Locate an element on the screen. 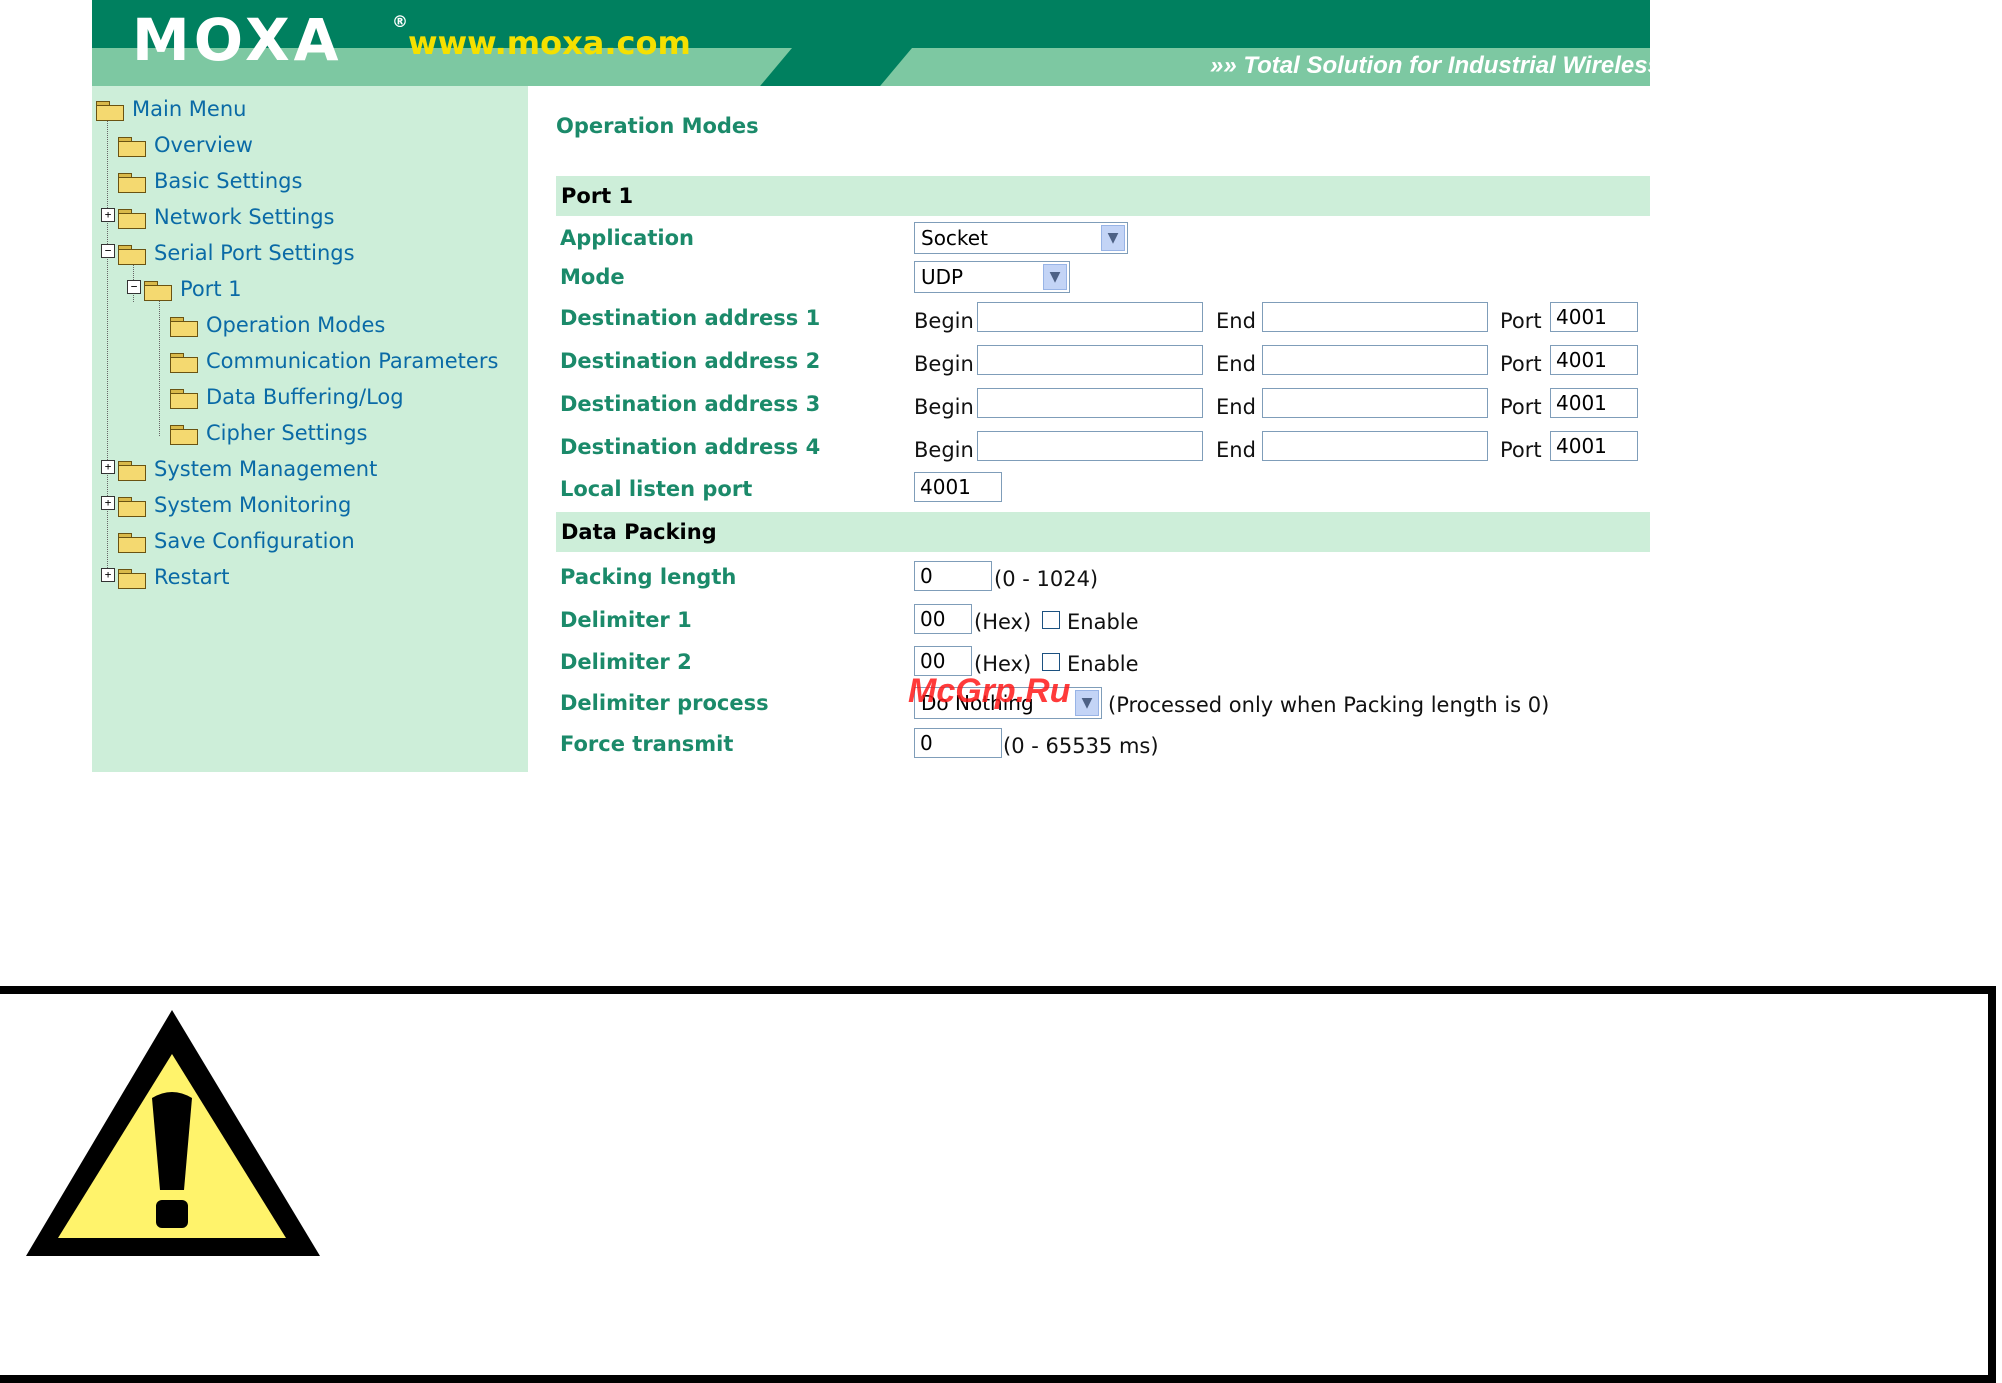 This screenshot has width=2002, height=1383. sidebar-item-main-menu: Main Menu is located at coordinates (171, 109).